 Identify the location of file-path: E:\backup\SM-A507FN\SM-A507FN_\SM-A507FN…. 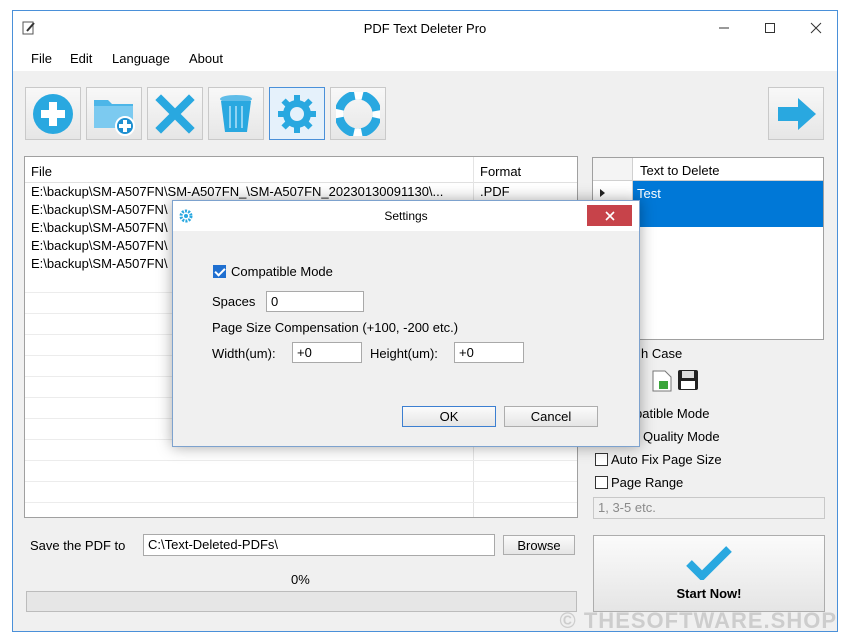
(237, 191).